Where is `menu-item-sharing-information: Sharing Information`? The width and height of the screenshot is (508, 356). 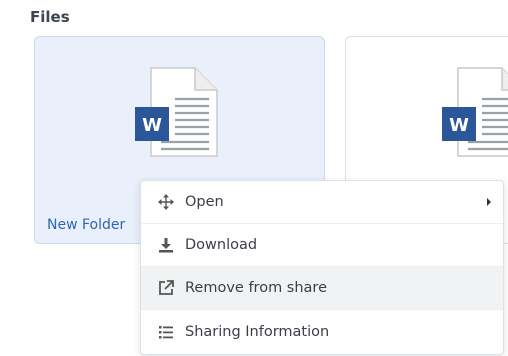 menu-item-sharing-information: Sharing Information is located at coordinates (322, 331).